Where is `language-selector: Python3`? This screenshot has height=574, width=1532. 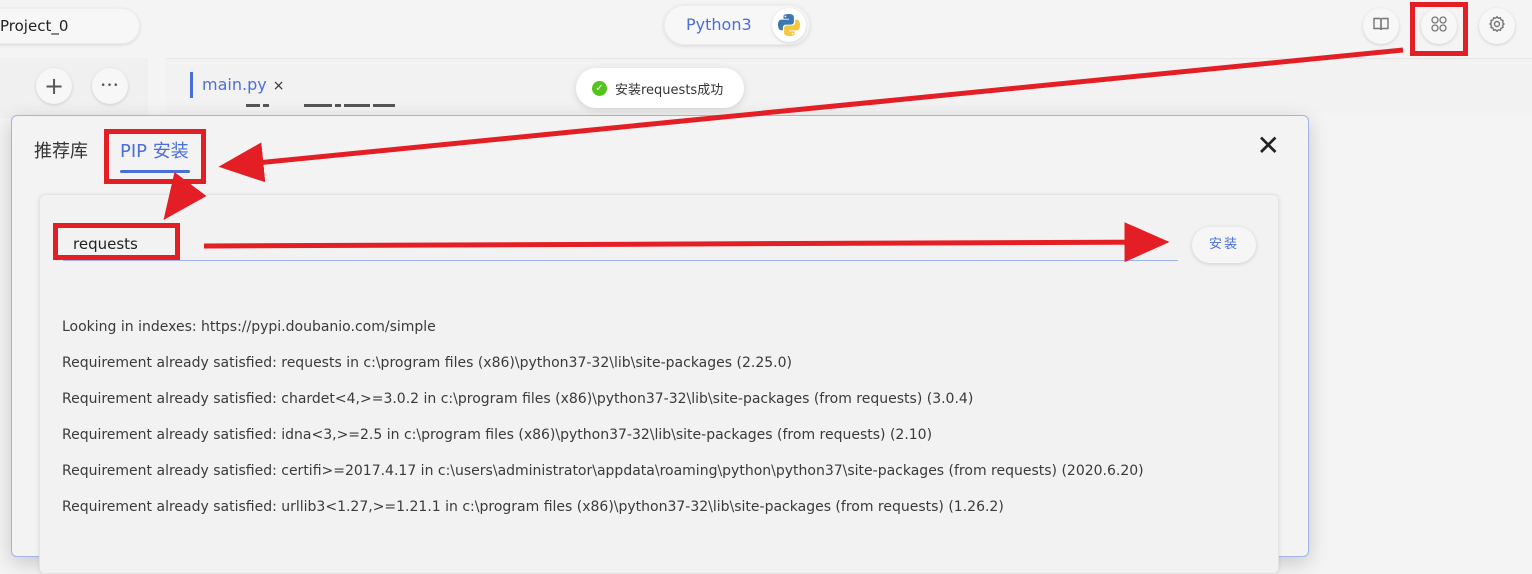
language-selector: Python3 is located at coordinates (737, 25).